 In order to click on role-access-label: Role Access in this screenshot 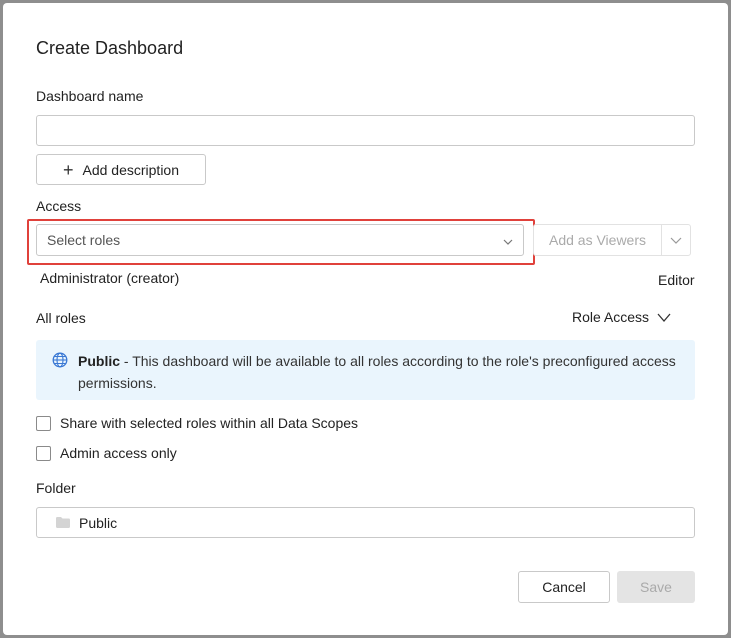, I will do `click(611, 317)`.